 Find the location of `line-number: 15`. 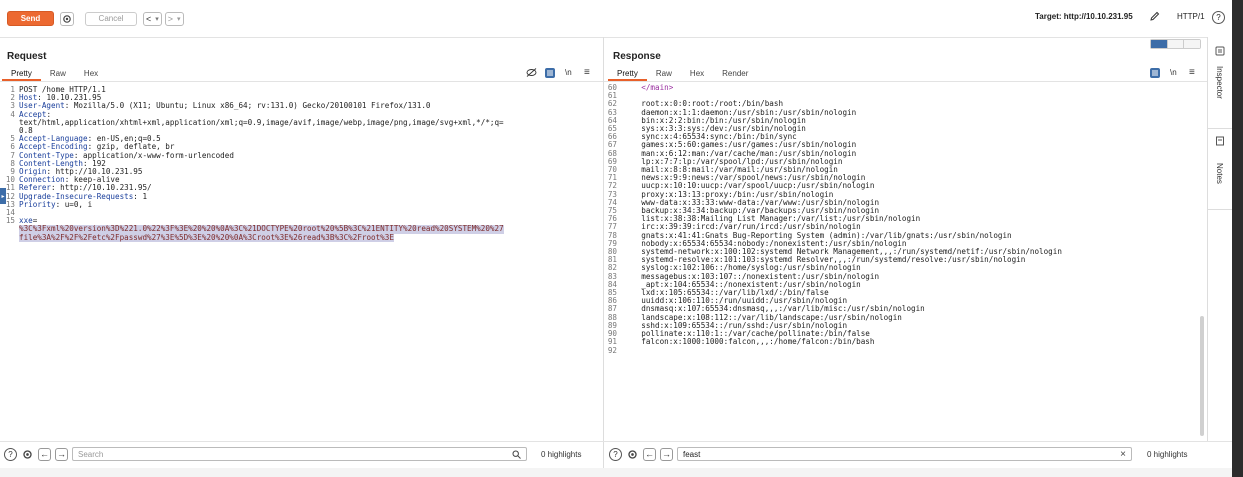

line-number: 15 is located at coordinates (10, 221).